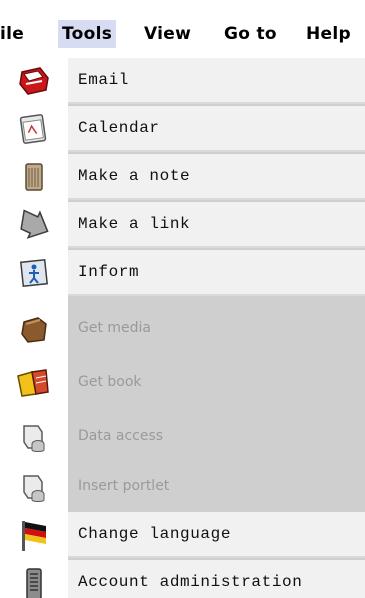 This screenshot has height=598, width=365. What do you see at coordinates (216, 383) in the screenshot?
I see `menu-item-label-box: Get book` at bounding box center [216, 383].